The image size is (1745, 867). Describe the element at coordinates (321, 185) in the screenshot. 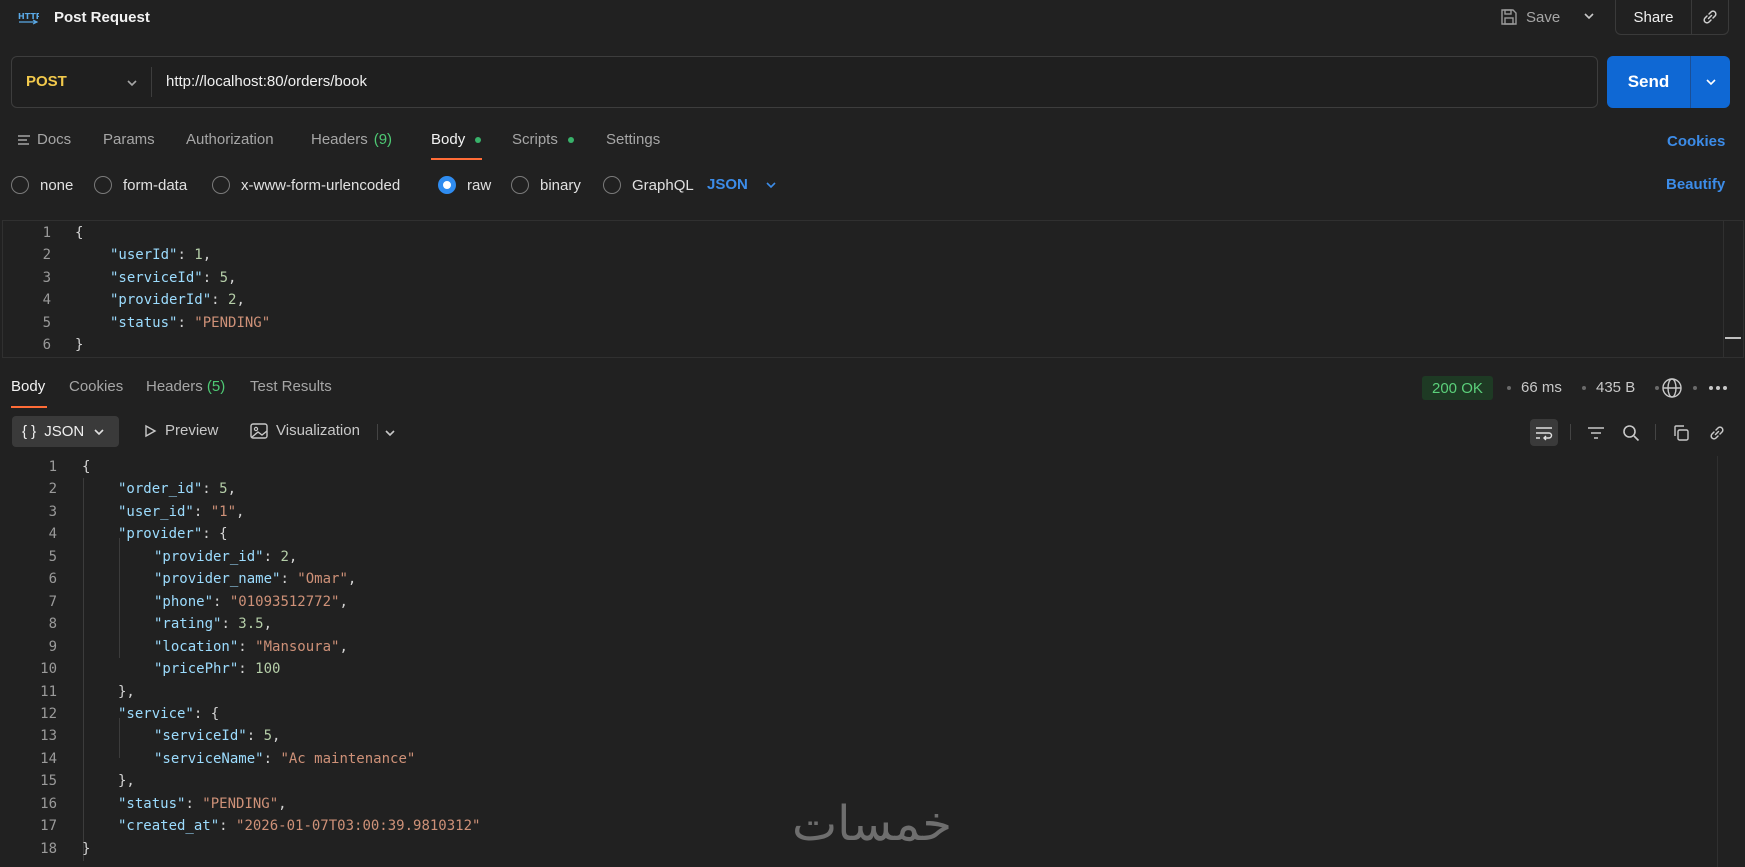

I see `radio-label: x-www-form-urlencoded` at that location.